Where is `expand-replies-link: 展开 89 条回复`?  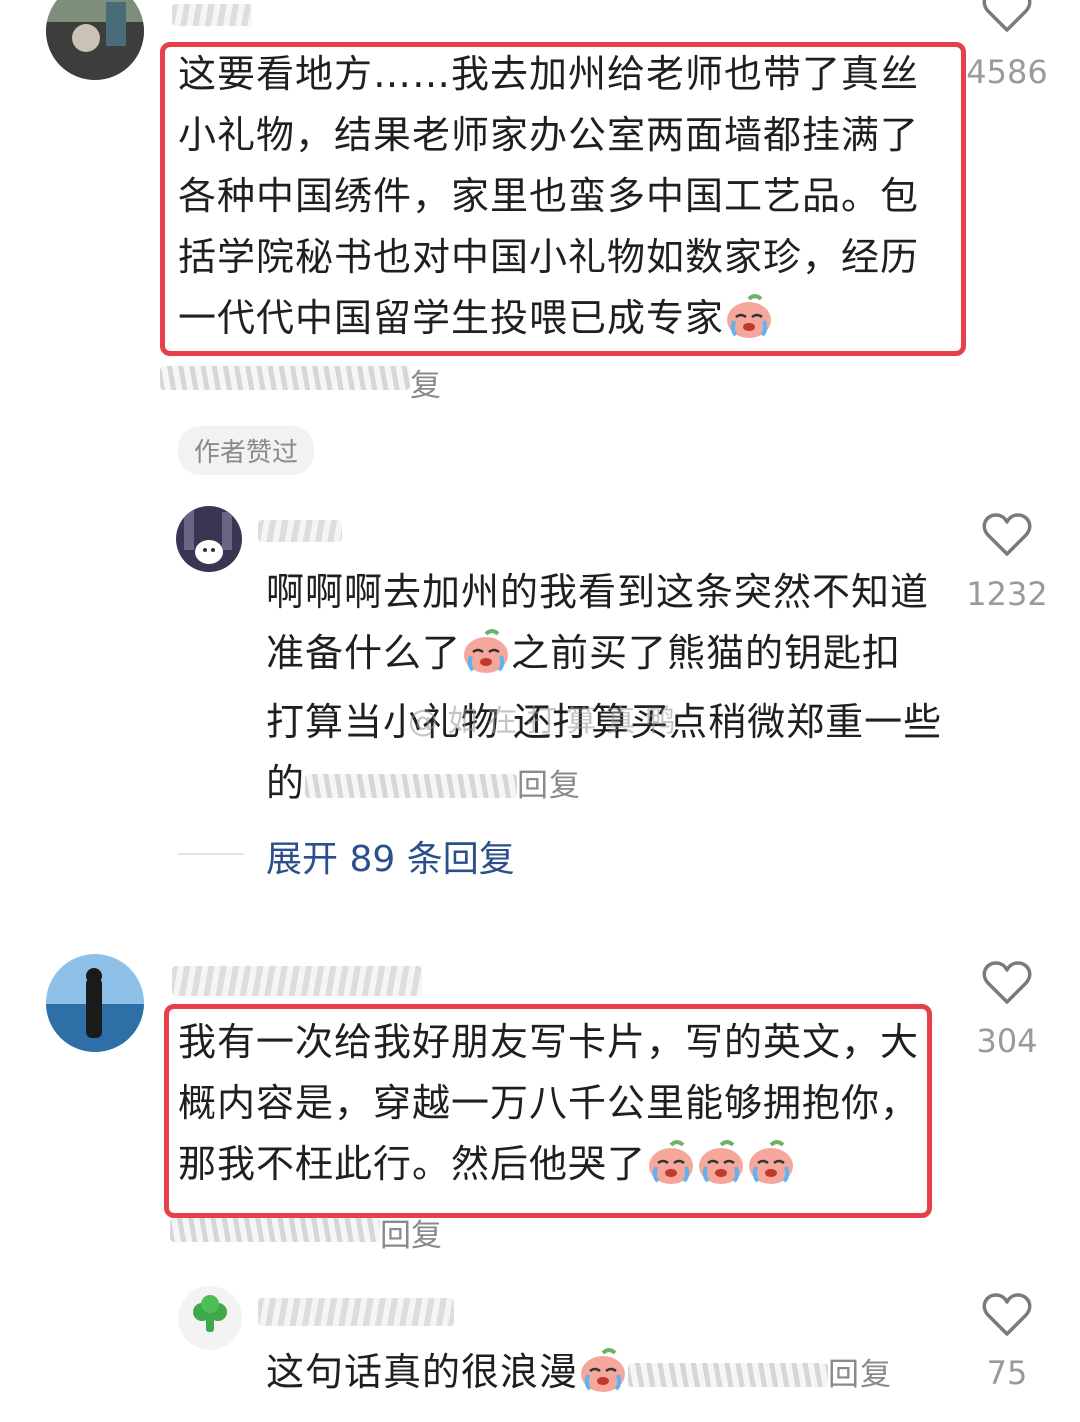
expand-replies-link: 展开 89 条回复 is located at coordinates (390, 856).